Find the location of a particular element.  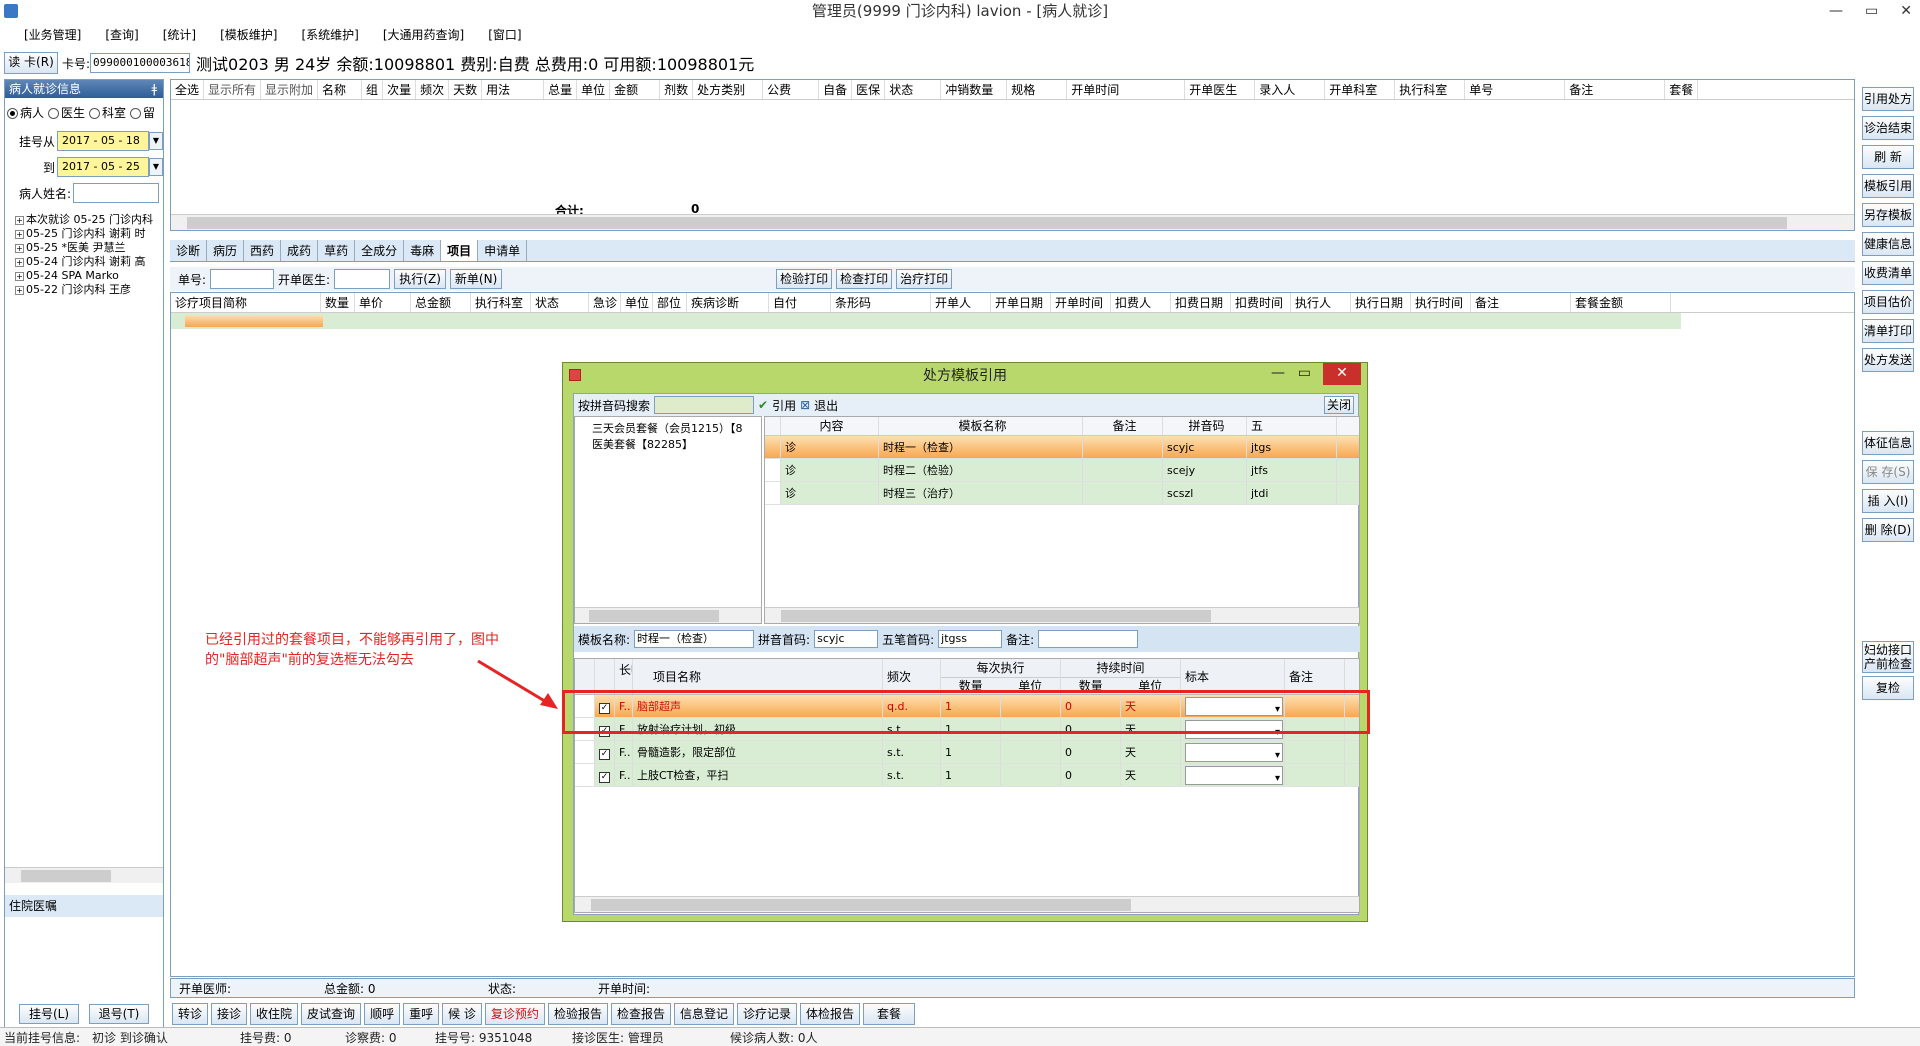

col-header: 医保 is located at coordinates (869, 89).